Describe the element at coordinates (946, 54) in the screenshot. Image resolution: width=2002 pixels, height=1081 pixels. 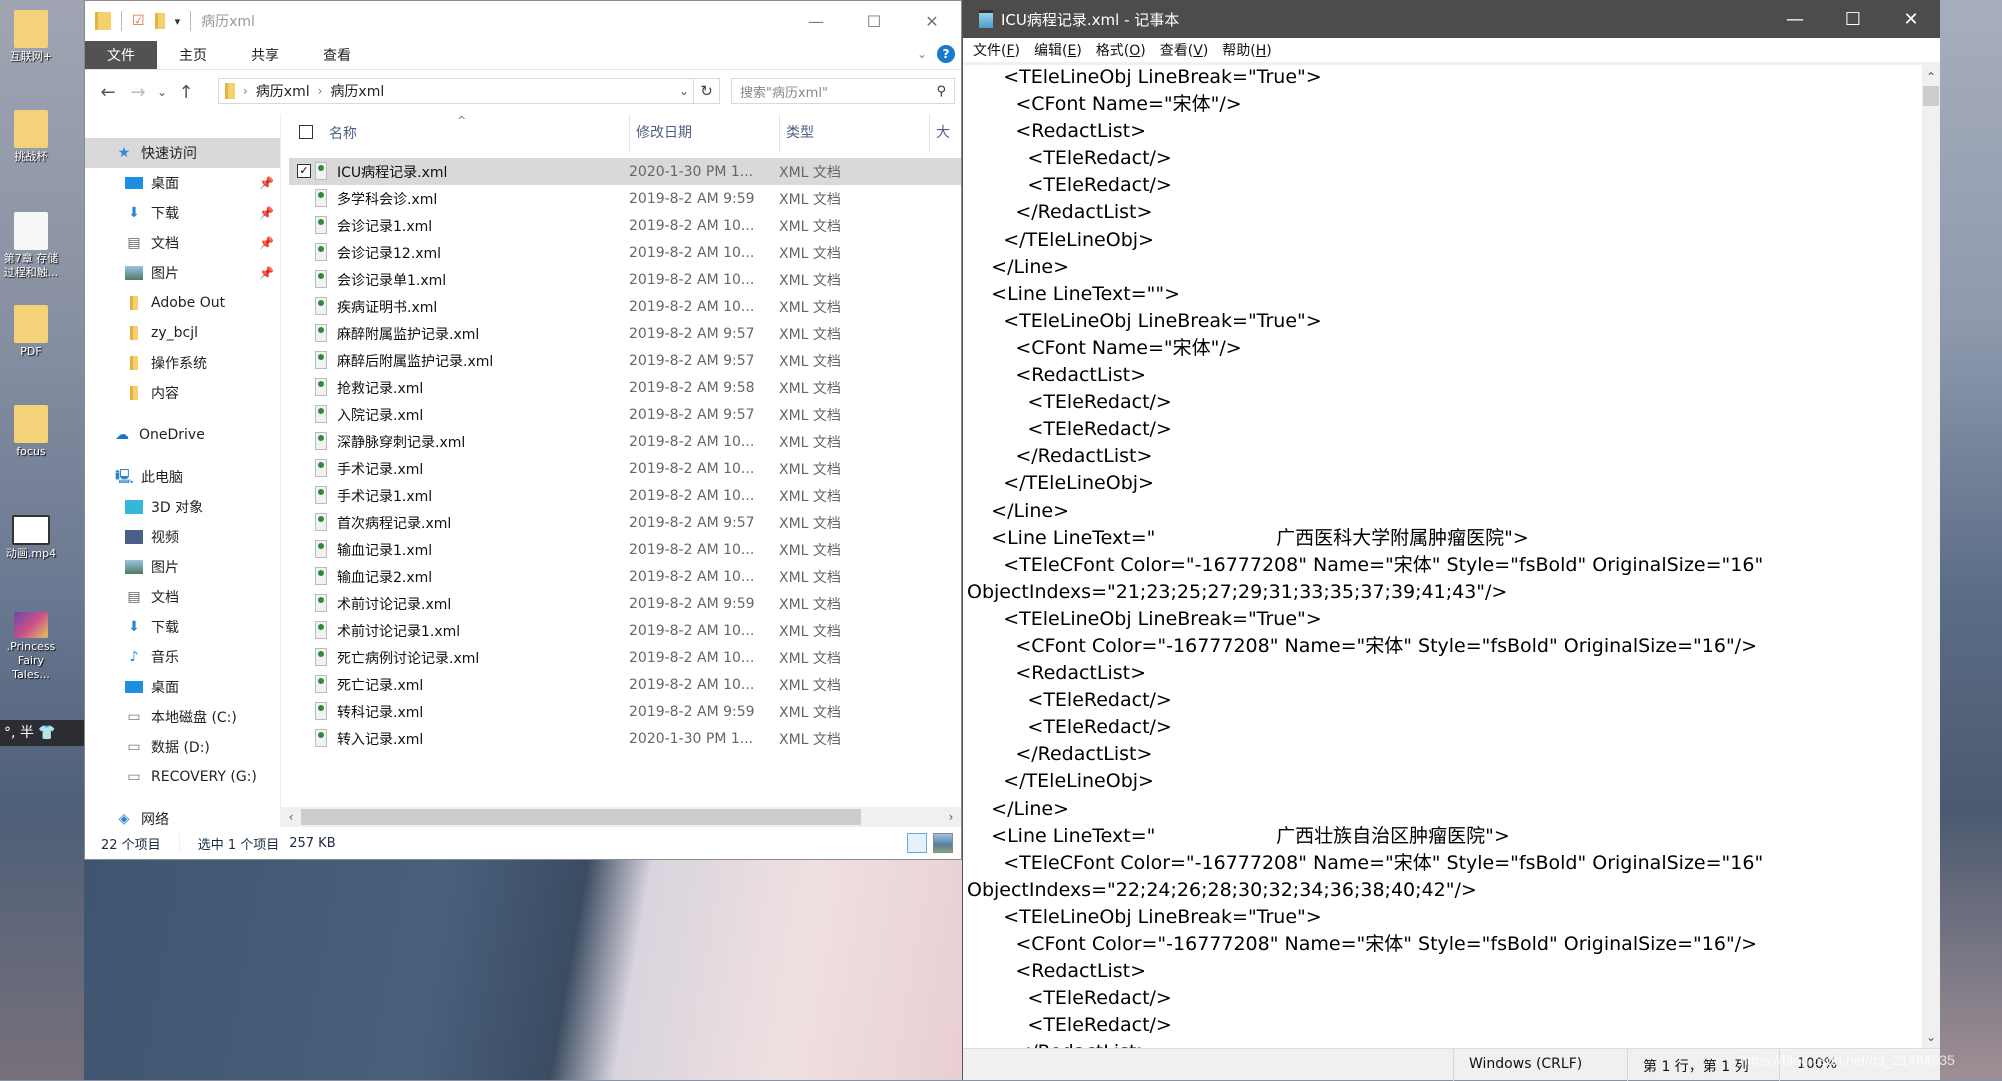
I see `help-icon: ?` at that location.